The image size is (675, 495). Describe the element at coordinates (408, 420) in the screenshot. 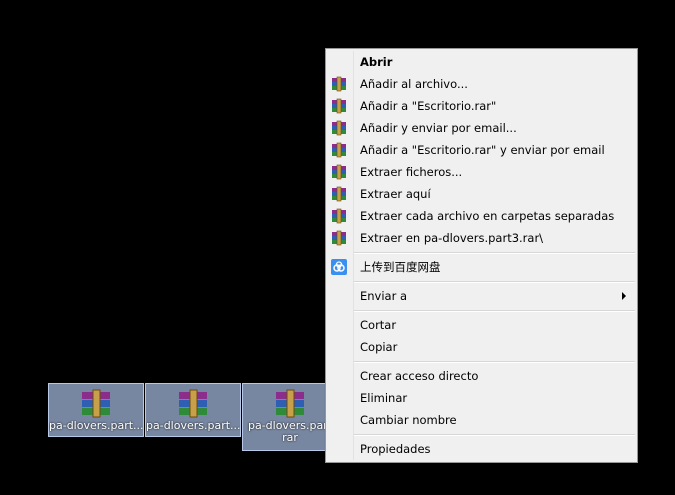

I see `menu-item-label: Cambiar nombre` at that location.